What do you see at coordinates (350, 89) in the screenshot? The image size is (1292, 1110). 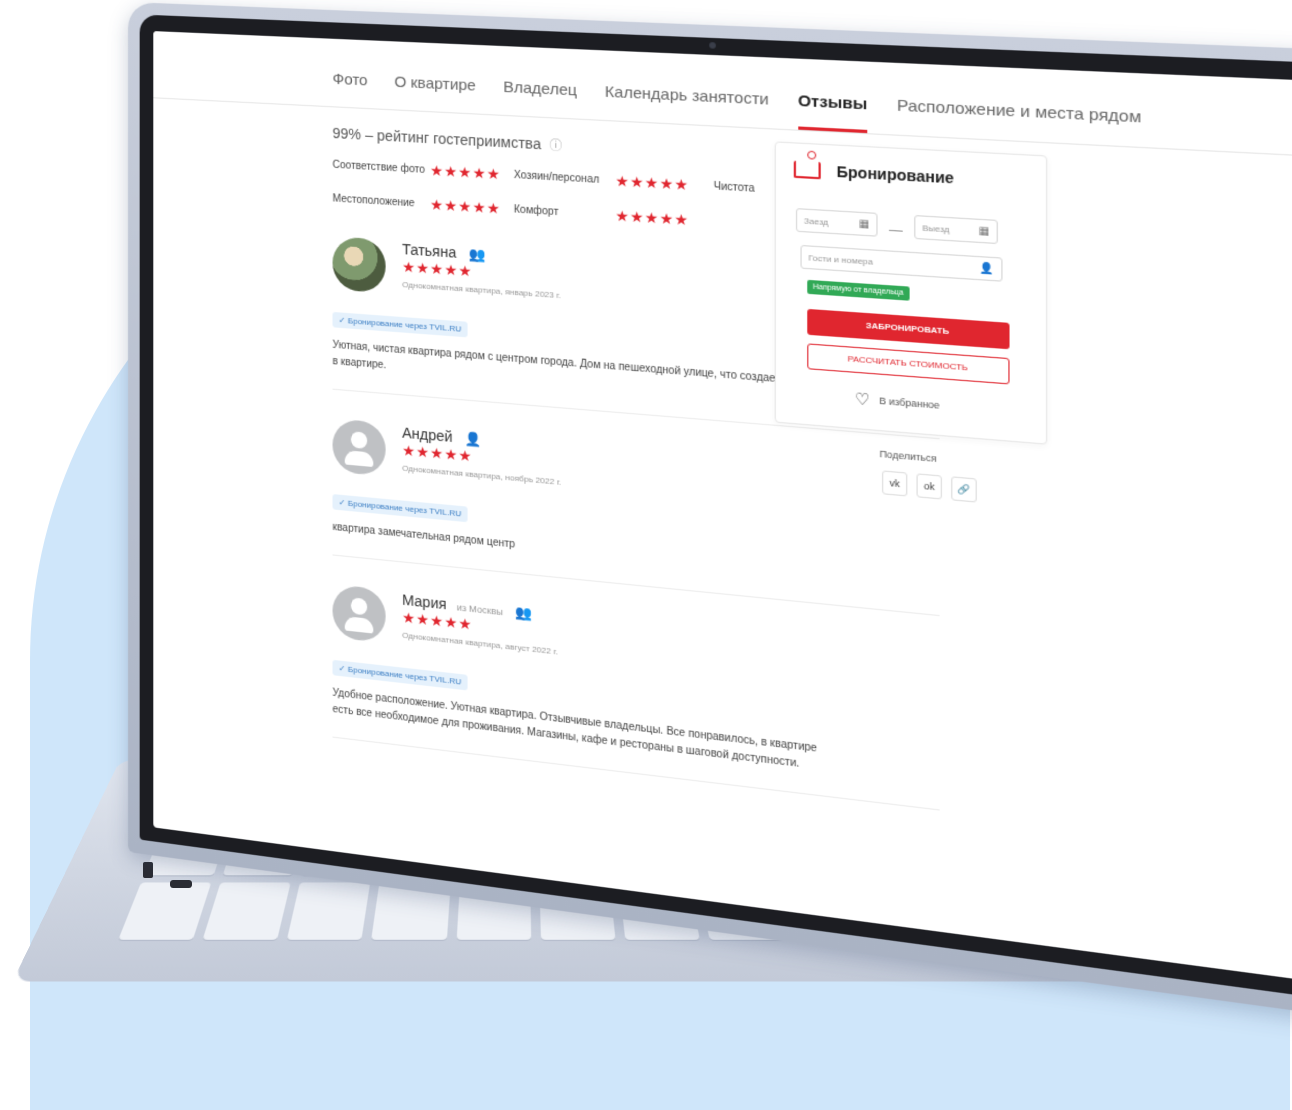 I see `tab-photo: Фото` at bounding box center [350, 89].